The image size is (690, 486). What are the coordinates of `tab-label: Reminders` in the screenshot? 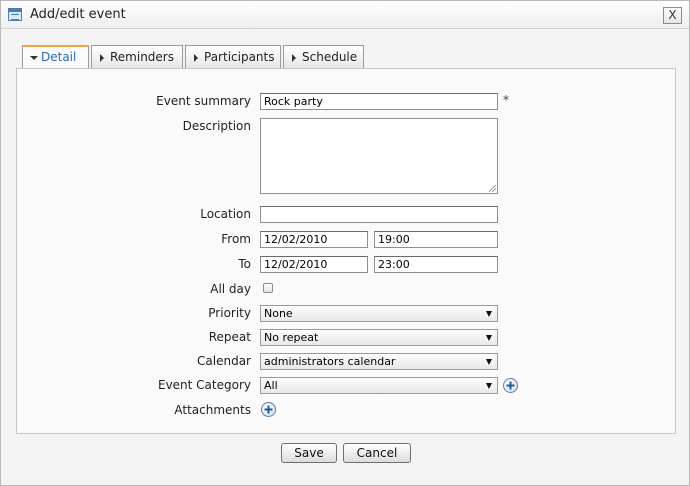 It's located at (142, 57).